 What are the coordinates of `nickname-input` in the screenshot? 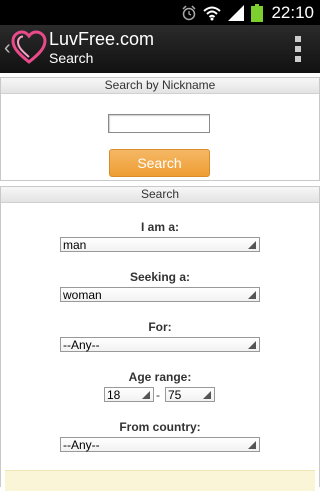 It's located at (159, 123).